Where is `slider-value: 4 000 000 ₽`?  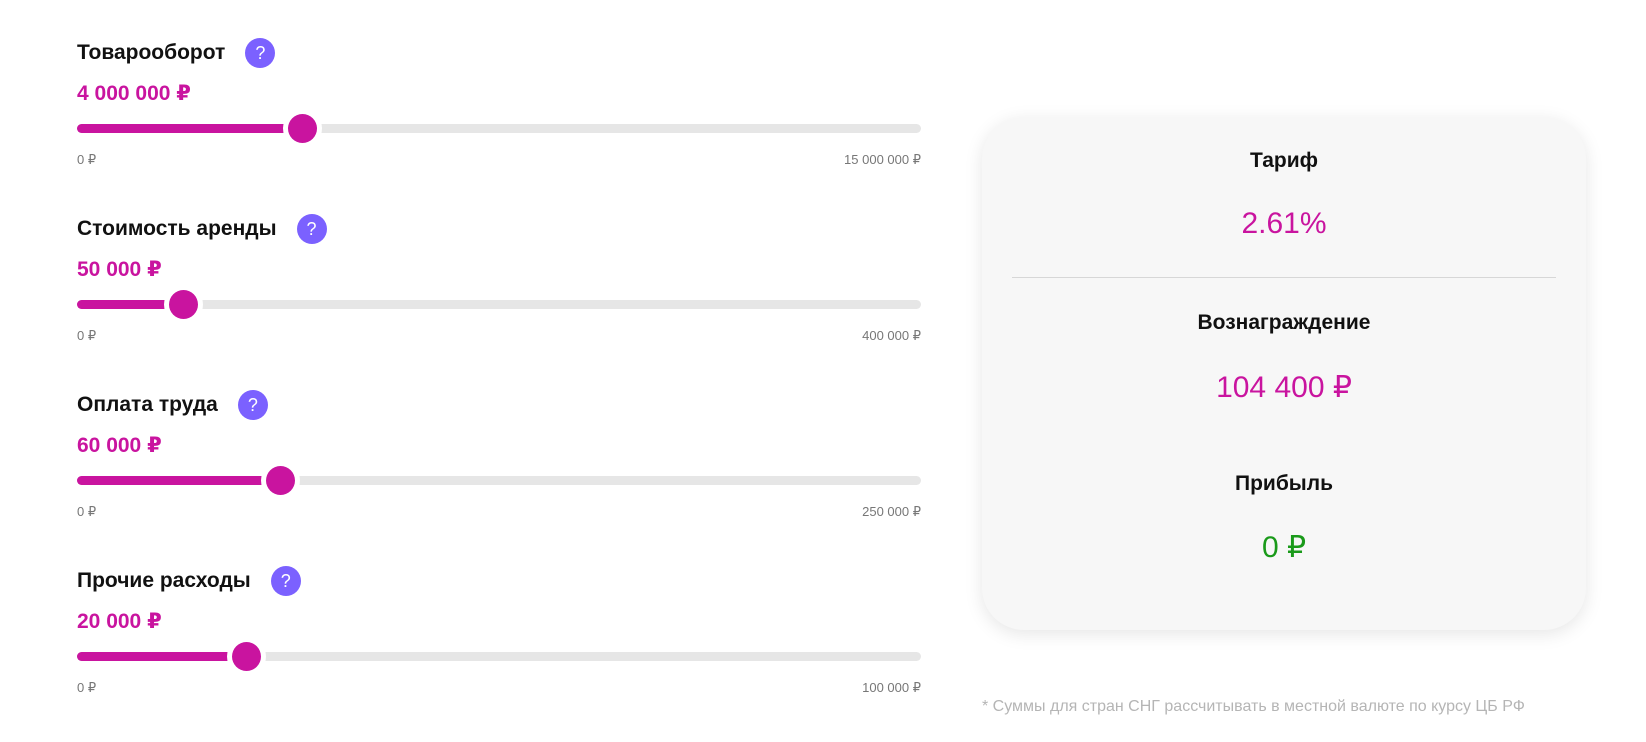
slider-value: 4 000 000 ₽ is located at coordinates (134, 93).